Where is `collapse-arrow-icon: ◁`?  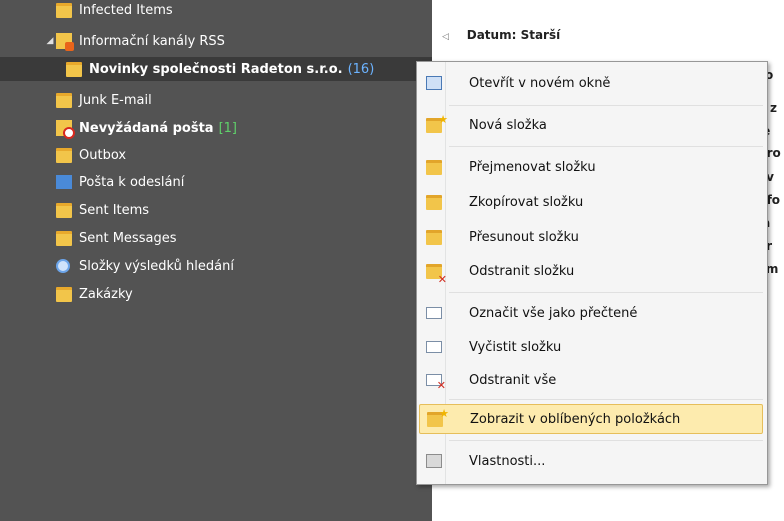 collapse-arrow-icon: ◁ is located at coordinates (445, 37).